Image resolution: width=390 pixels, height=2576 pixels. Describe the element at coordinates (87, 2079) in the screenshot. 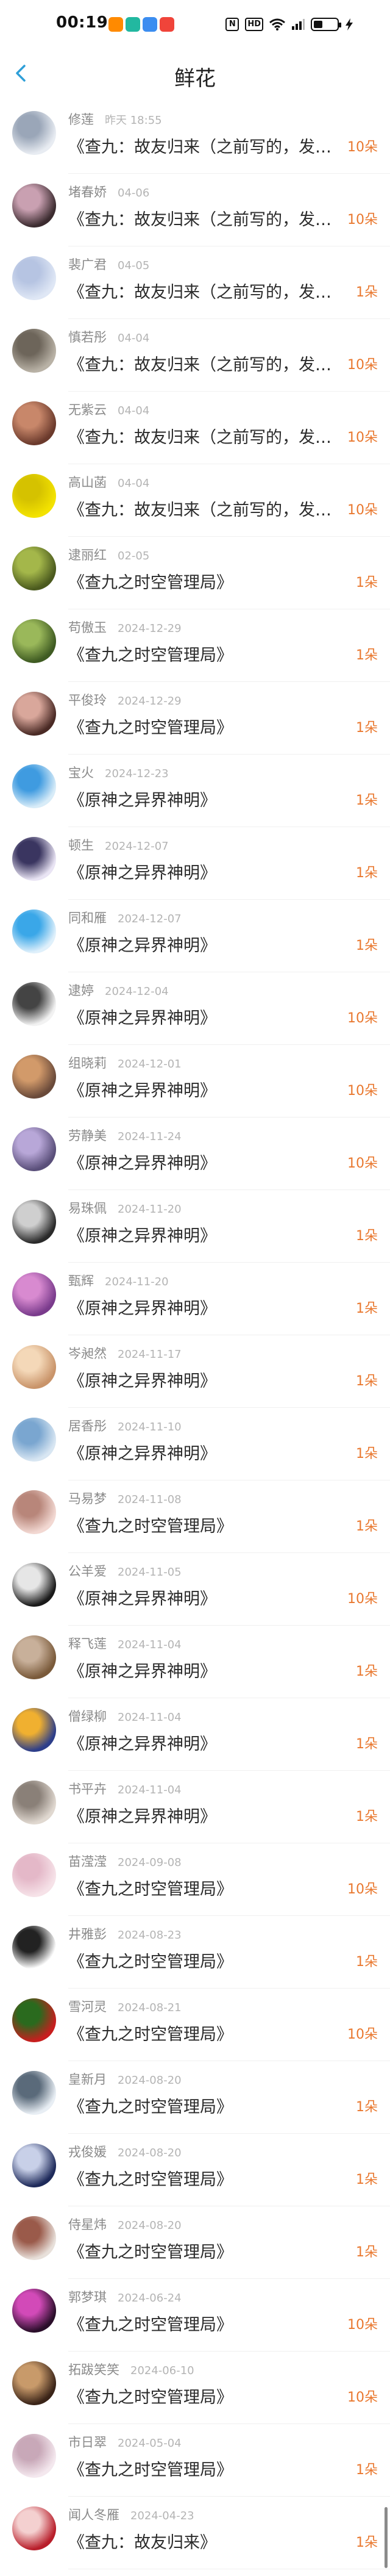

I see `user-name: 皇新月` at that location.